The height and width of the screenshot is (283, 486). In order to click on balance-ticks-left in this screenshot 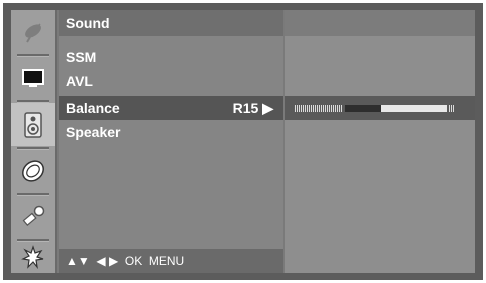, I will do `click(318, 108)`.